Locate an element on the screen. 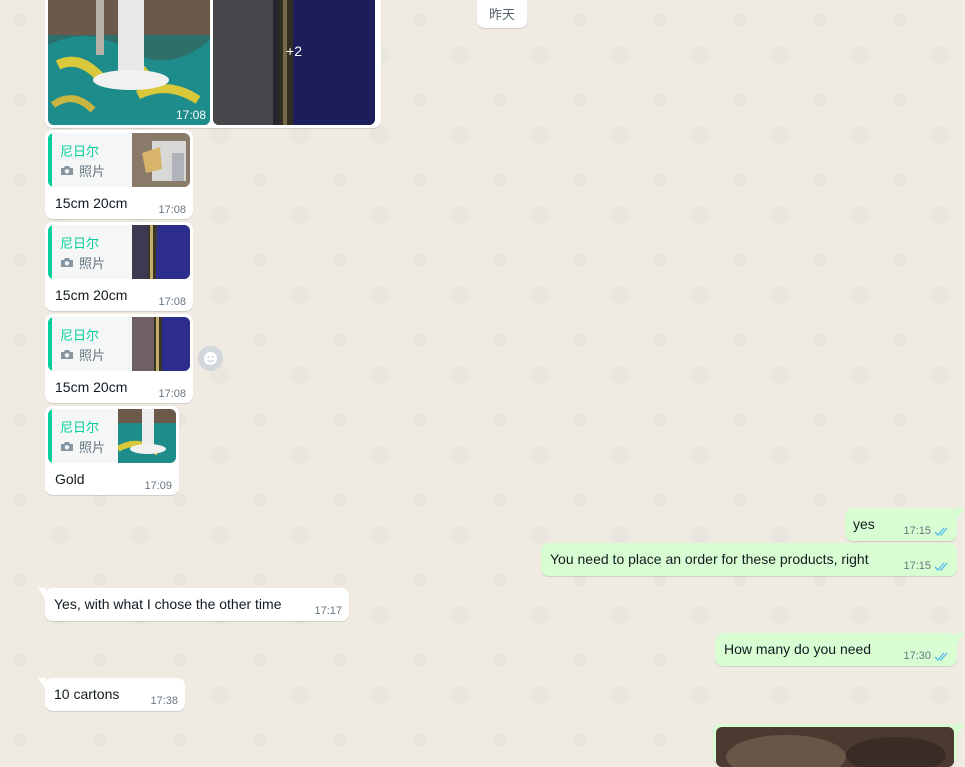 This screenshot has height=767, width=965. message-time: 17:17 is located at coordinates (328, 611).